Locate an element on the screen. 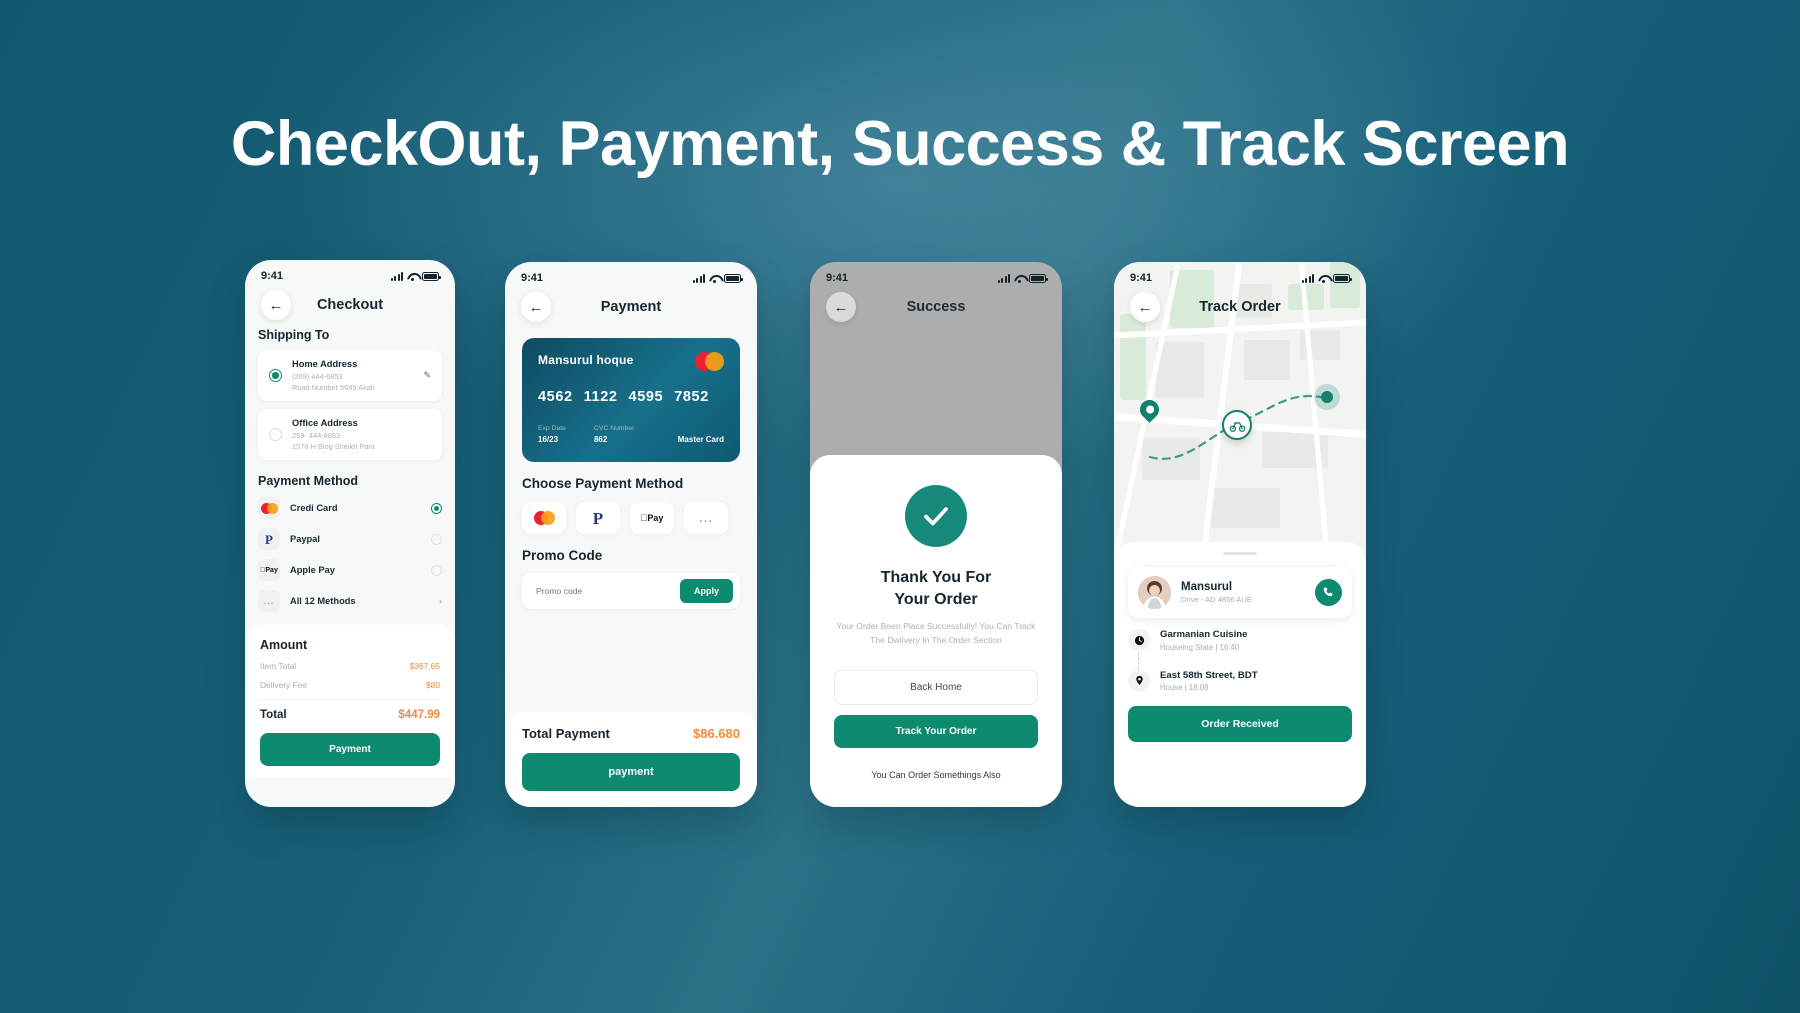 This screenshot has width=1800, height=1013. apple-pay-icon: Pay is located at coordinates (652, 518).